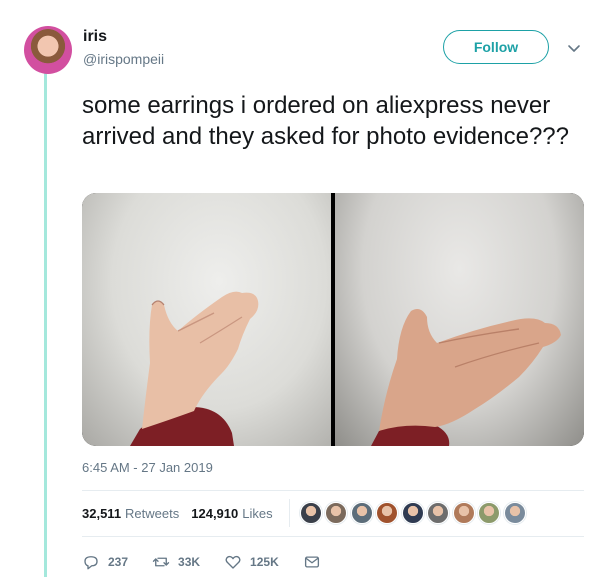 The height and width of the screenshot is (577, 610). What do you see at coordinates (176, 562) in the screenshot?
I see `retweet-button: 33K` at bounding box center [176, 562].